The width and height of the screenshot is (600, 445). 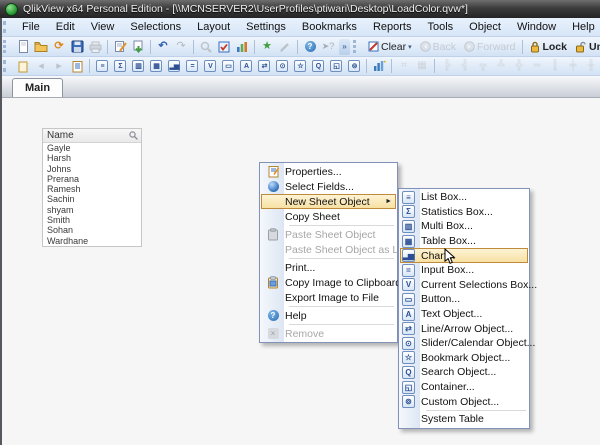 I want to click on toolbar-overflow-button: », so click(x=344, y=46).